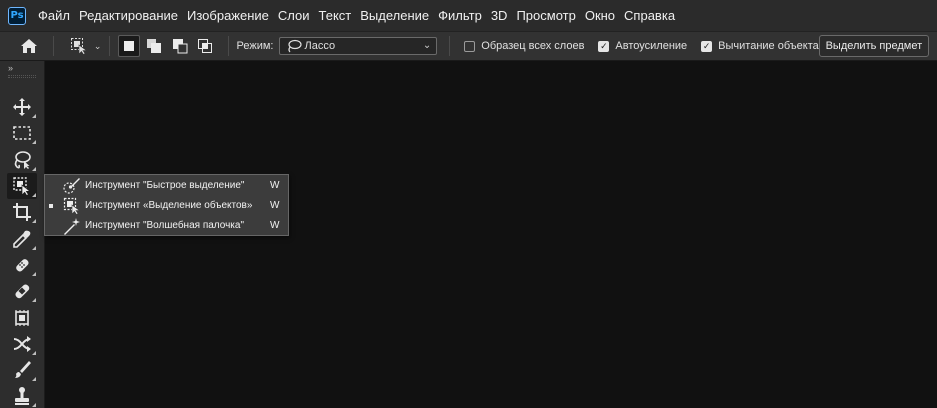 The height and width of the screenshot is (408, 937). I want to click on eyedropper-tool, so click(22, 239).